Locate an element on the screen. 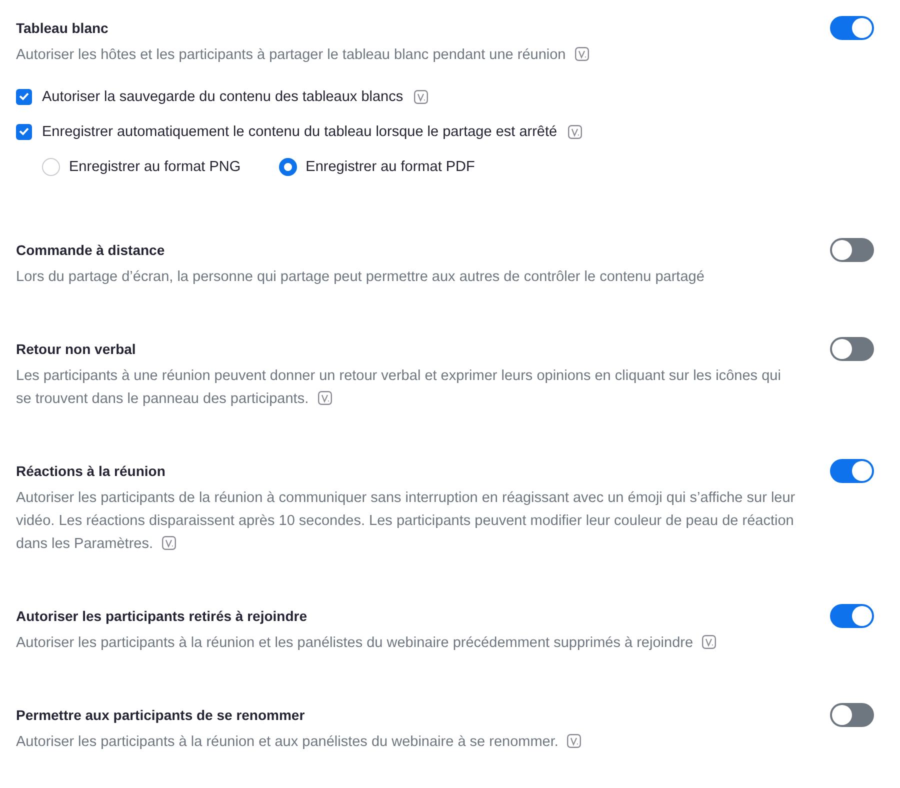 The image size is (900, 788). setting-title: Tableau blanc is located at coordinates (63, 28).